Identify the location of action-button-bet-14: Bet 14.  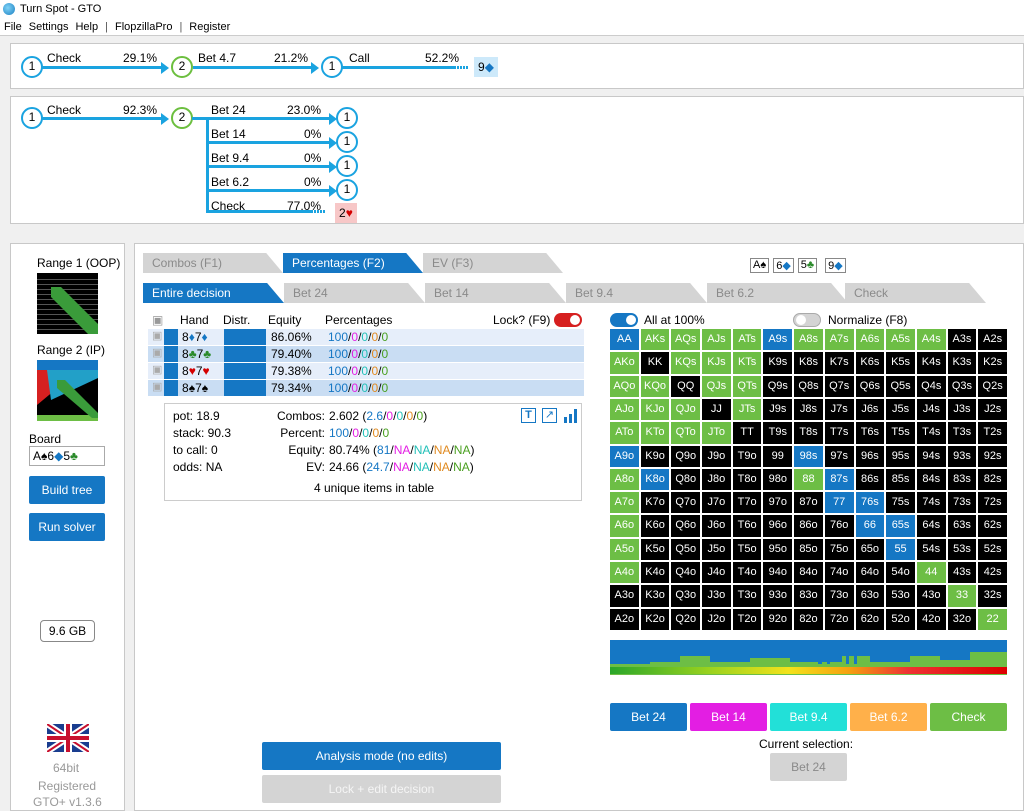
(728, 717).